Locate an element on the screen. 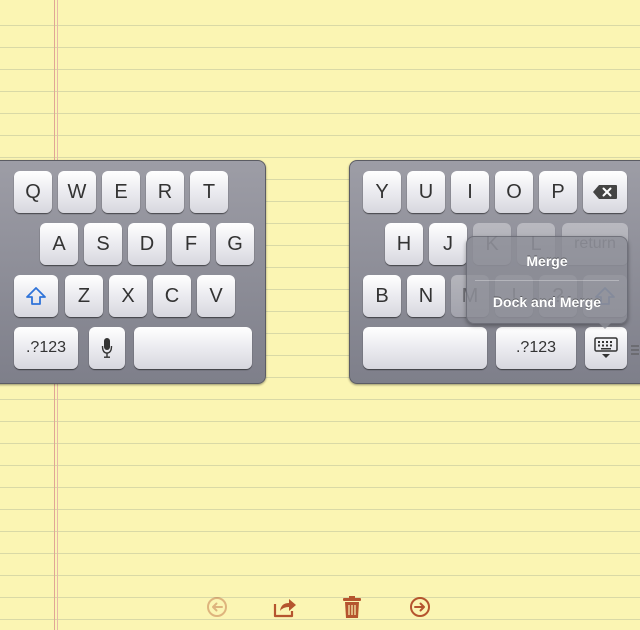 The width and height of the screenshot is (640, 630). backspace-key is located at coordinates (605, 192).